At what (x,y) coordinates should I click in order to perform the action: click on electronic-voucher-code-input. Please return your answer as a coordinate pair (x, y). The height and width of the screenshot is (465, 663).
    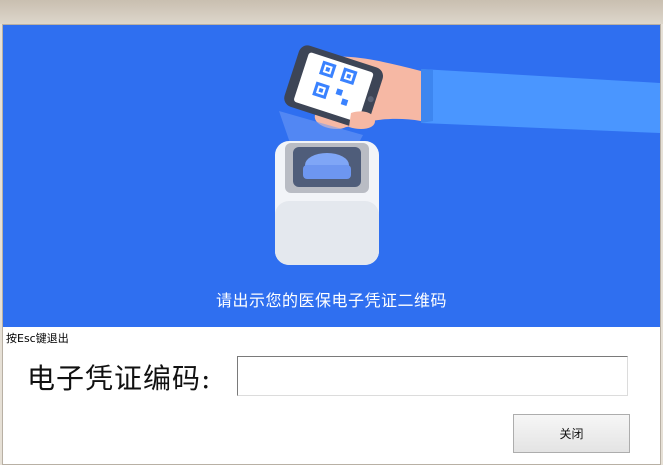
    Looking at the image, I should click on (432, 376).